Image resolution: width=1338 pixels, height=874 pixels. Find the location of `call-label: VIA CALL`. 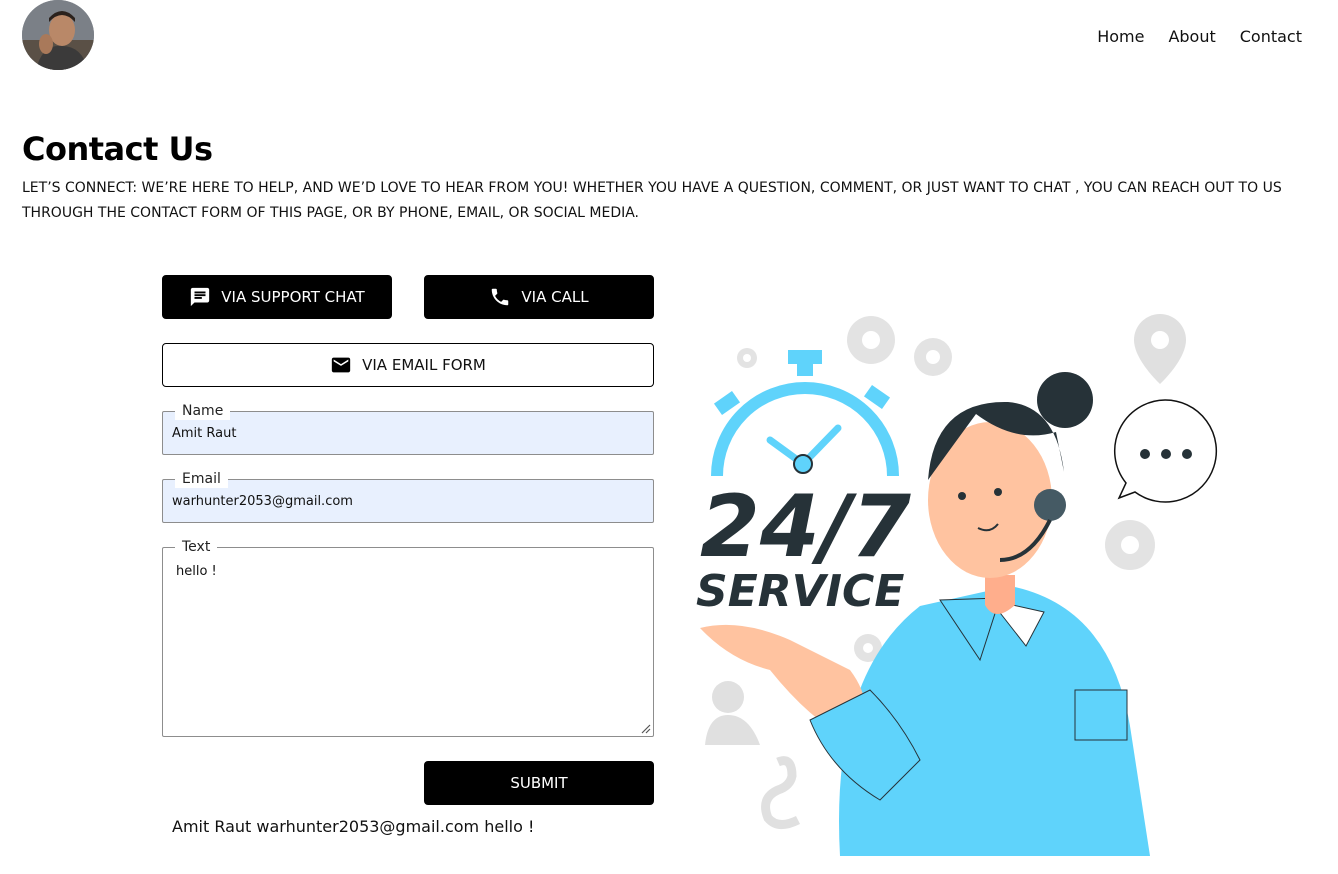

call-label: VIA CALL is located at coordinates (555, 297).